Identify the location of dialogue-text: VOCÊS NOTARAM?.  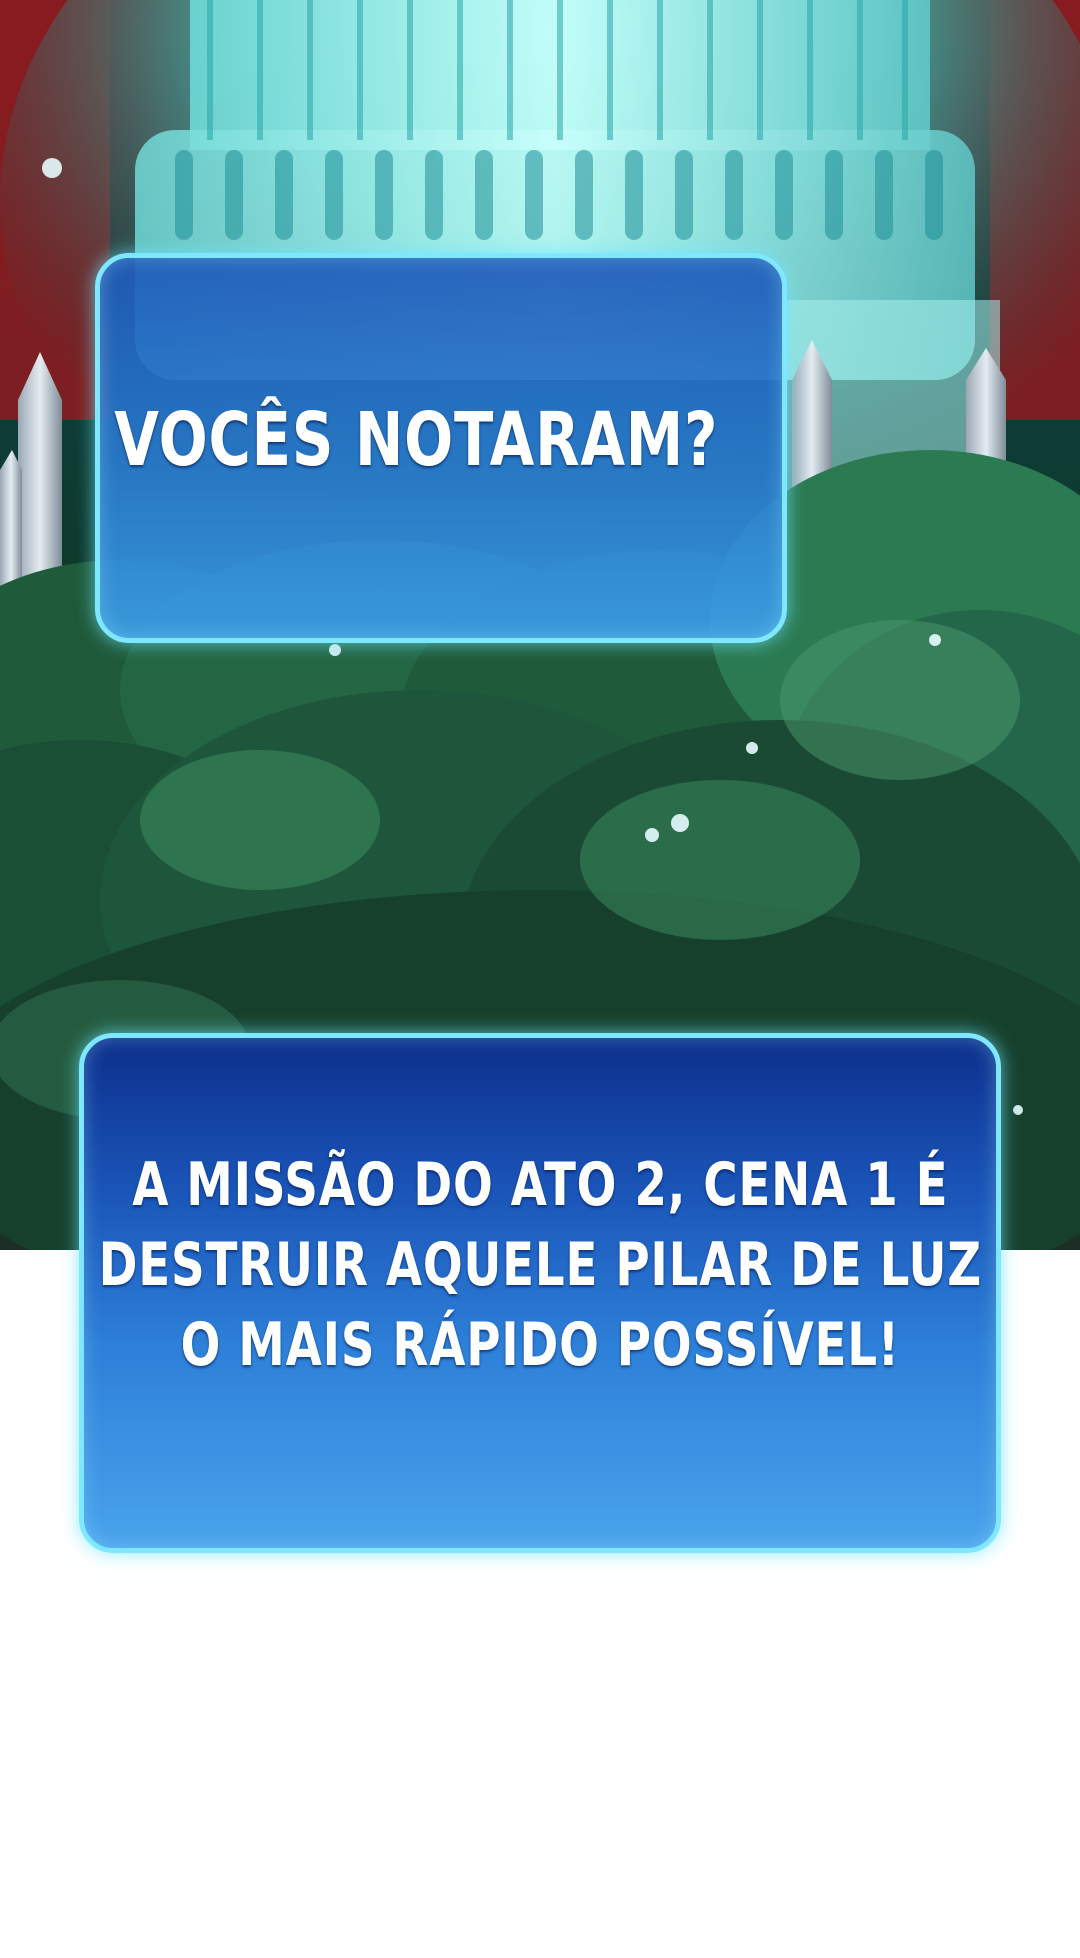
(416, 440).